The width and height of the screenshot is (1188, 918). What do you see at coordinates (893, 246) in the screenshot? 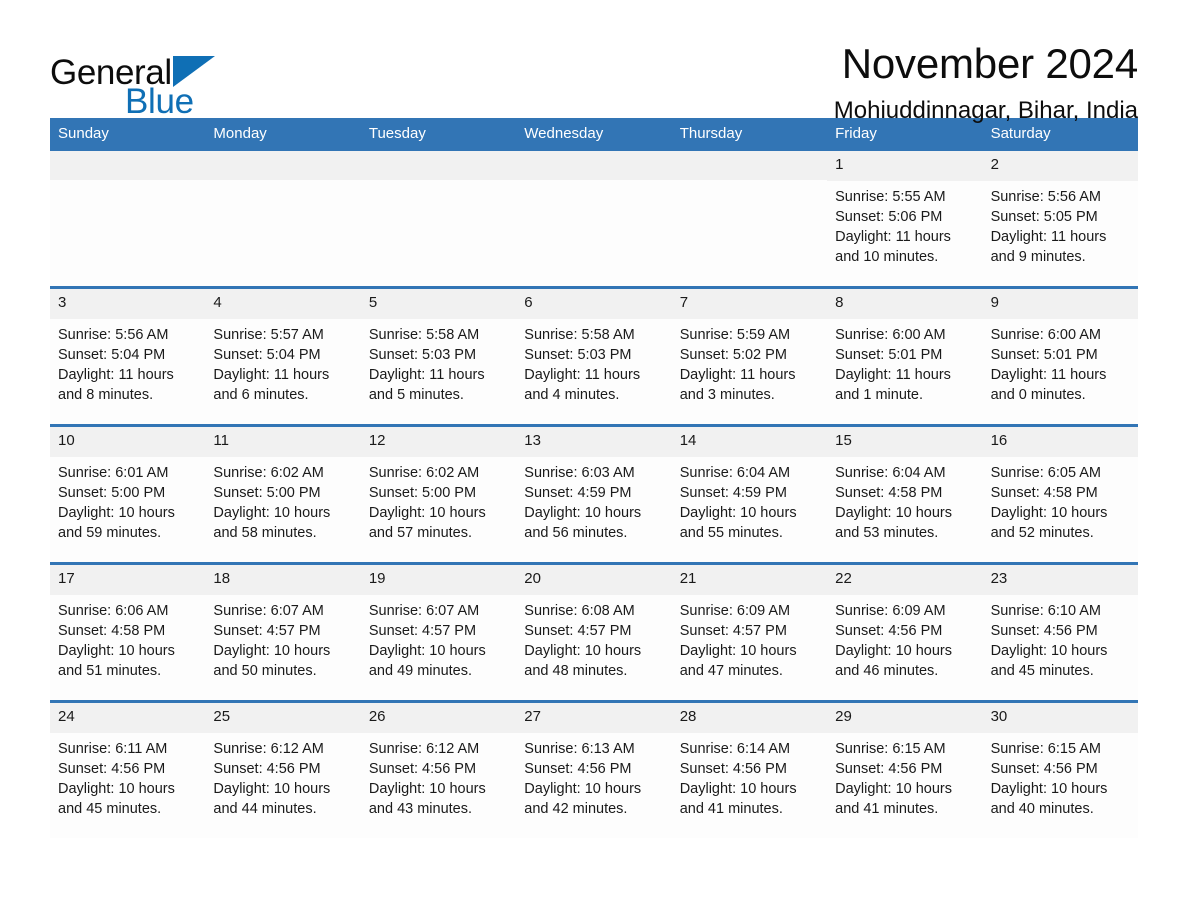
I see `daylight-text: Daylight: 11 hours and 10 minutes.` at bounding box center [893, 246].